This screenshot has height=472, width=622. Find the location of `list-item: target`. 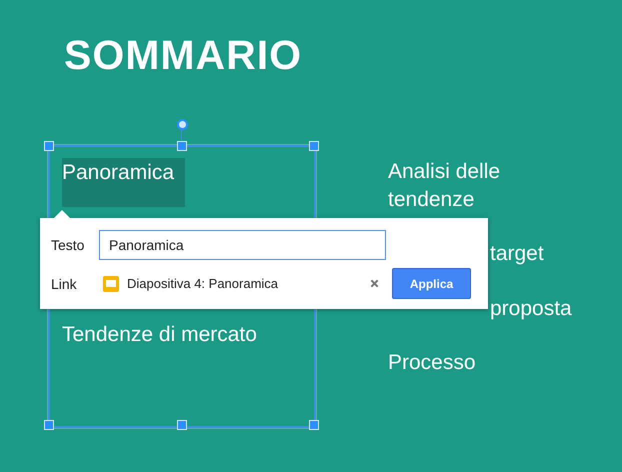

list-item: target is located at coordinates (517, 254).